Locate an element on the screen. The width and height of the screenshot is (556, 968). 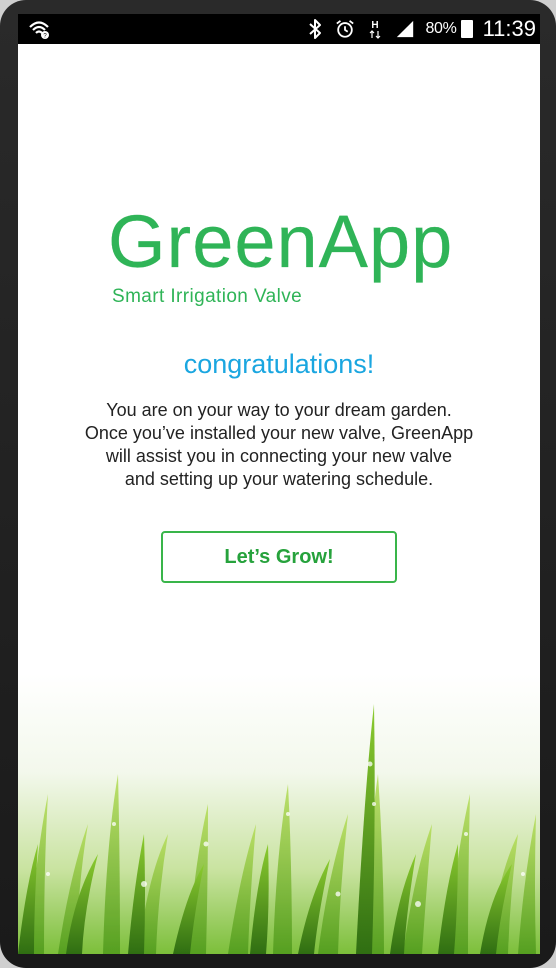
alarm-icon is located at coordinates (345, 29).